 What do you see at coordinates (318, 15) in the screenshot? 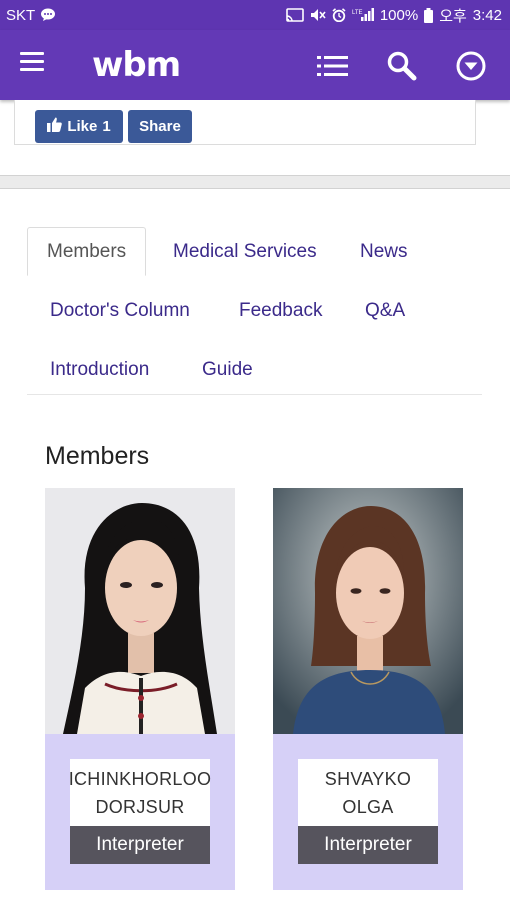
I see `mute-icon` at bounding box center [318, 15].